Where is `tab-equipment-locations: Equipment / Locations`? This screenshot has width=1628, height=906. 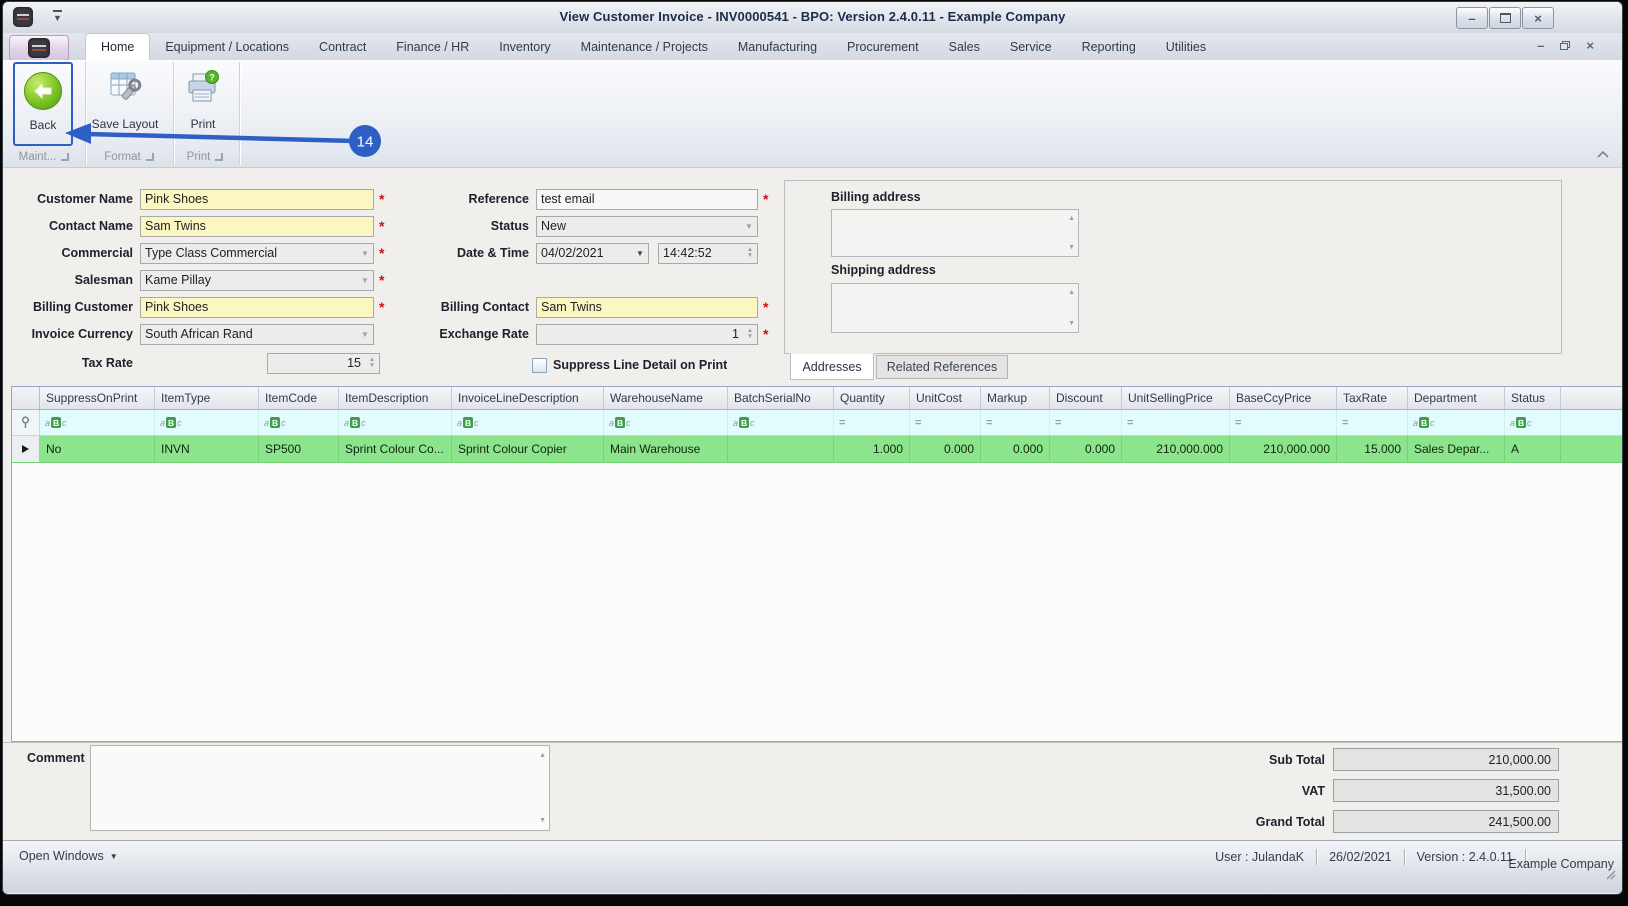 tab-equipment-locations: Equipment / Locations is located at coordinates (227, 46).